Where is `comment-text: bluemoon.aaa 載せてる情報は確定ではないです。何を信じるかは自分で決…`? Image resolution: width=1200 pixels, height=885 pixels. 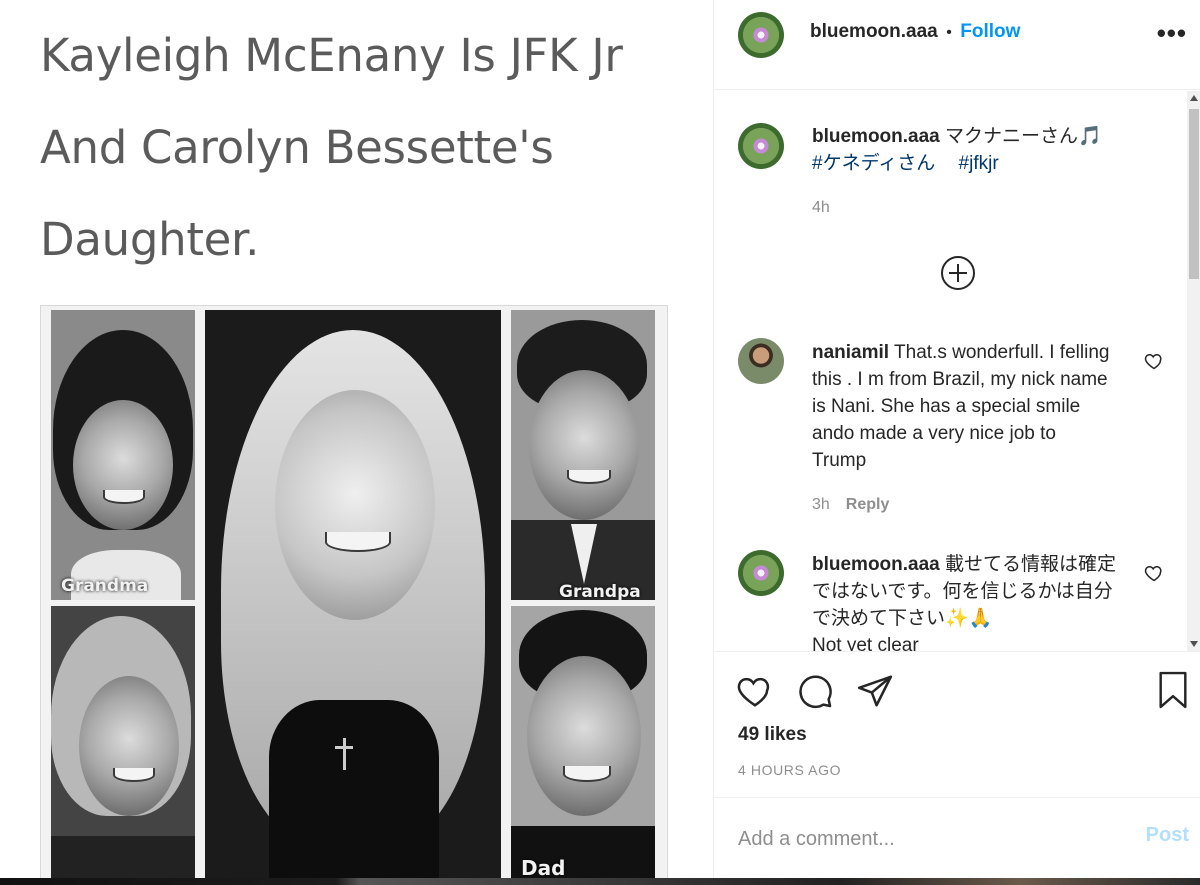 comment-text: bluemoon.aaa 載せてる情報は確定ではないです。何を信じるかは自分で決… is located at coordinates (971, 601).